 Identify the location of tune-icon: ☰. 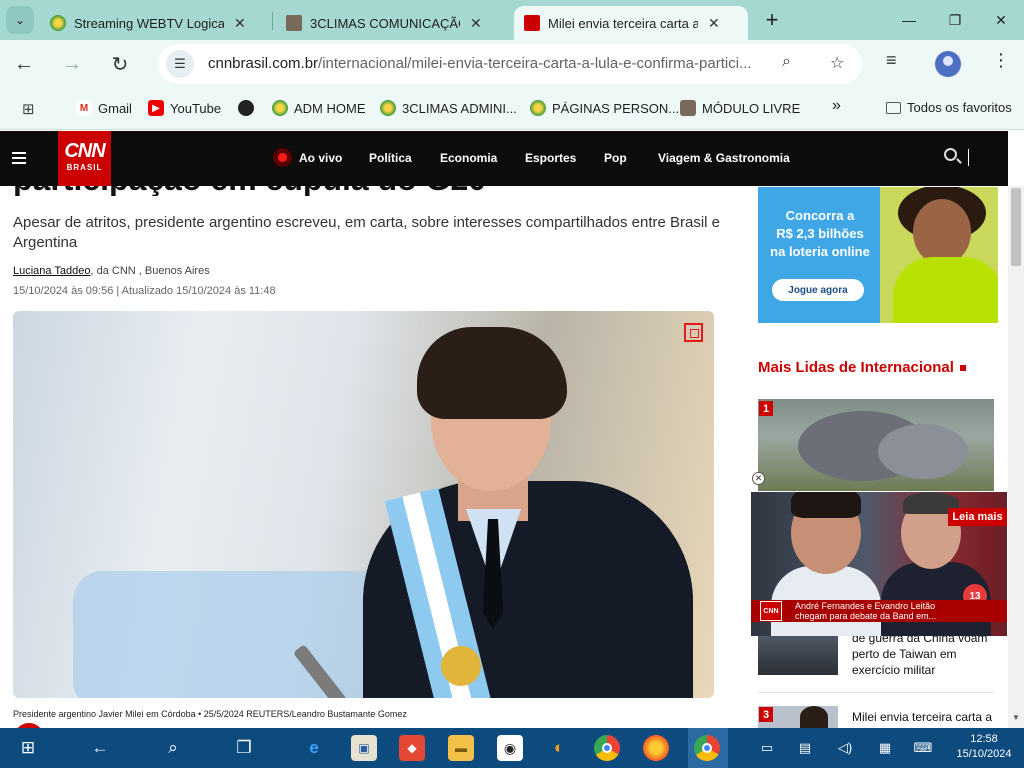
(180, 63).